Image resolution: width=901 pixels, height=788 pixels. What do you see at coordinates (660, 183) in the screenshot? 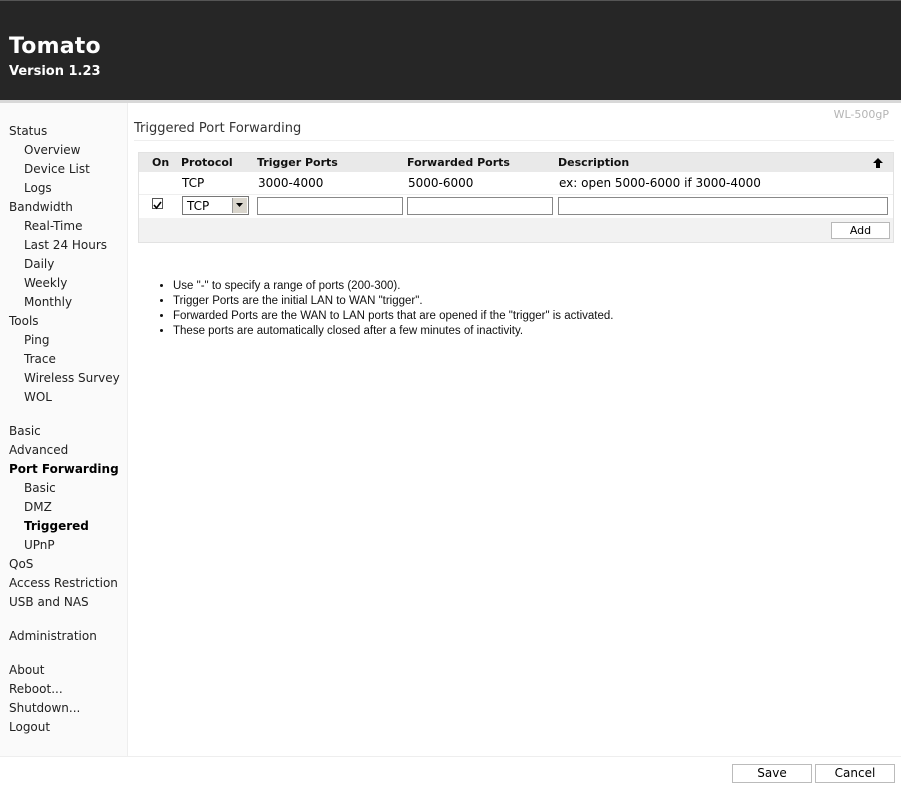
I see `table-cell-description: ex: open 5000-6000 if 3000-4000` at bounding box center [660, 183].